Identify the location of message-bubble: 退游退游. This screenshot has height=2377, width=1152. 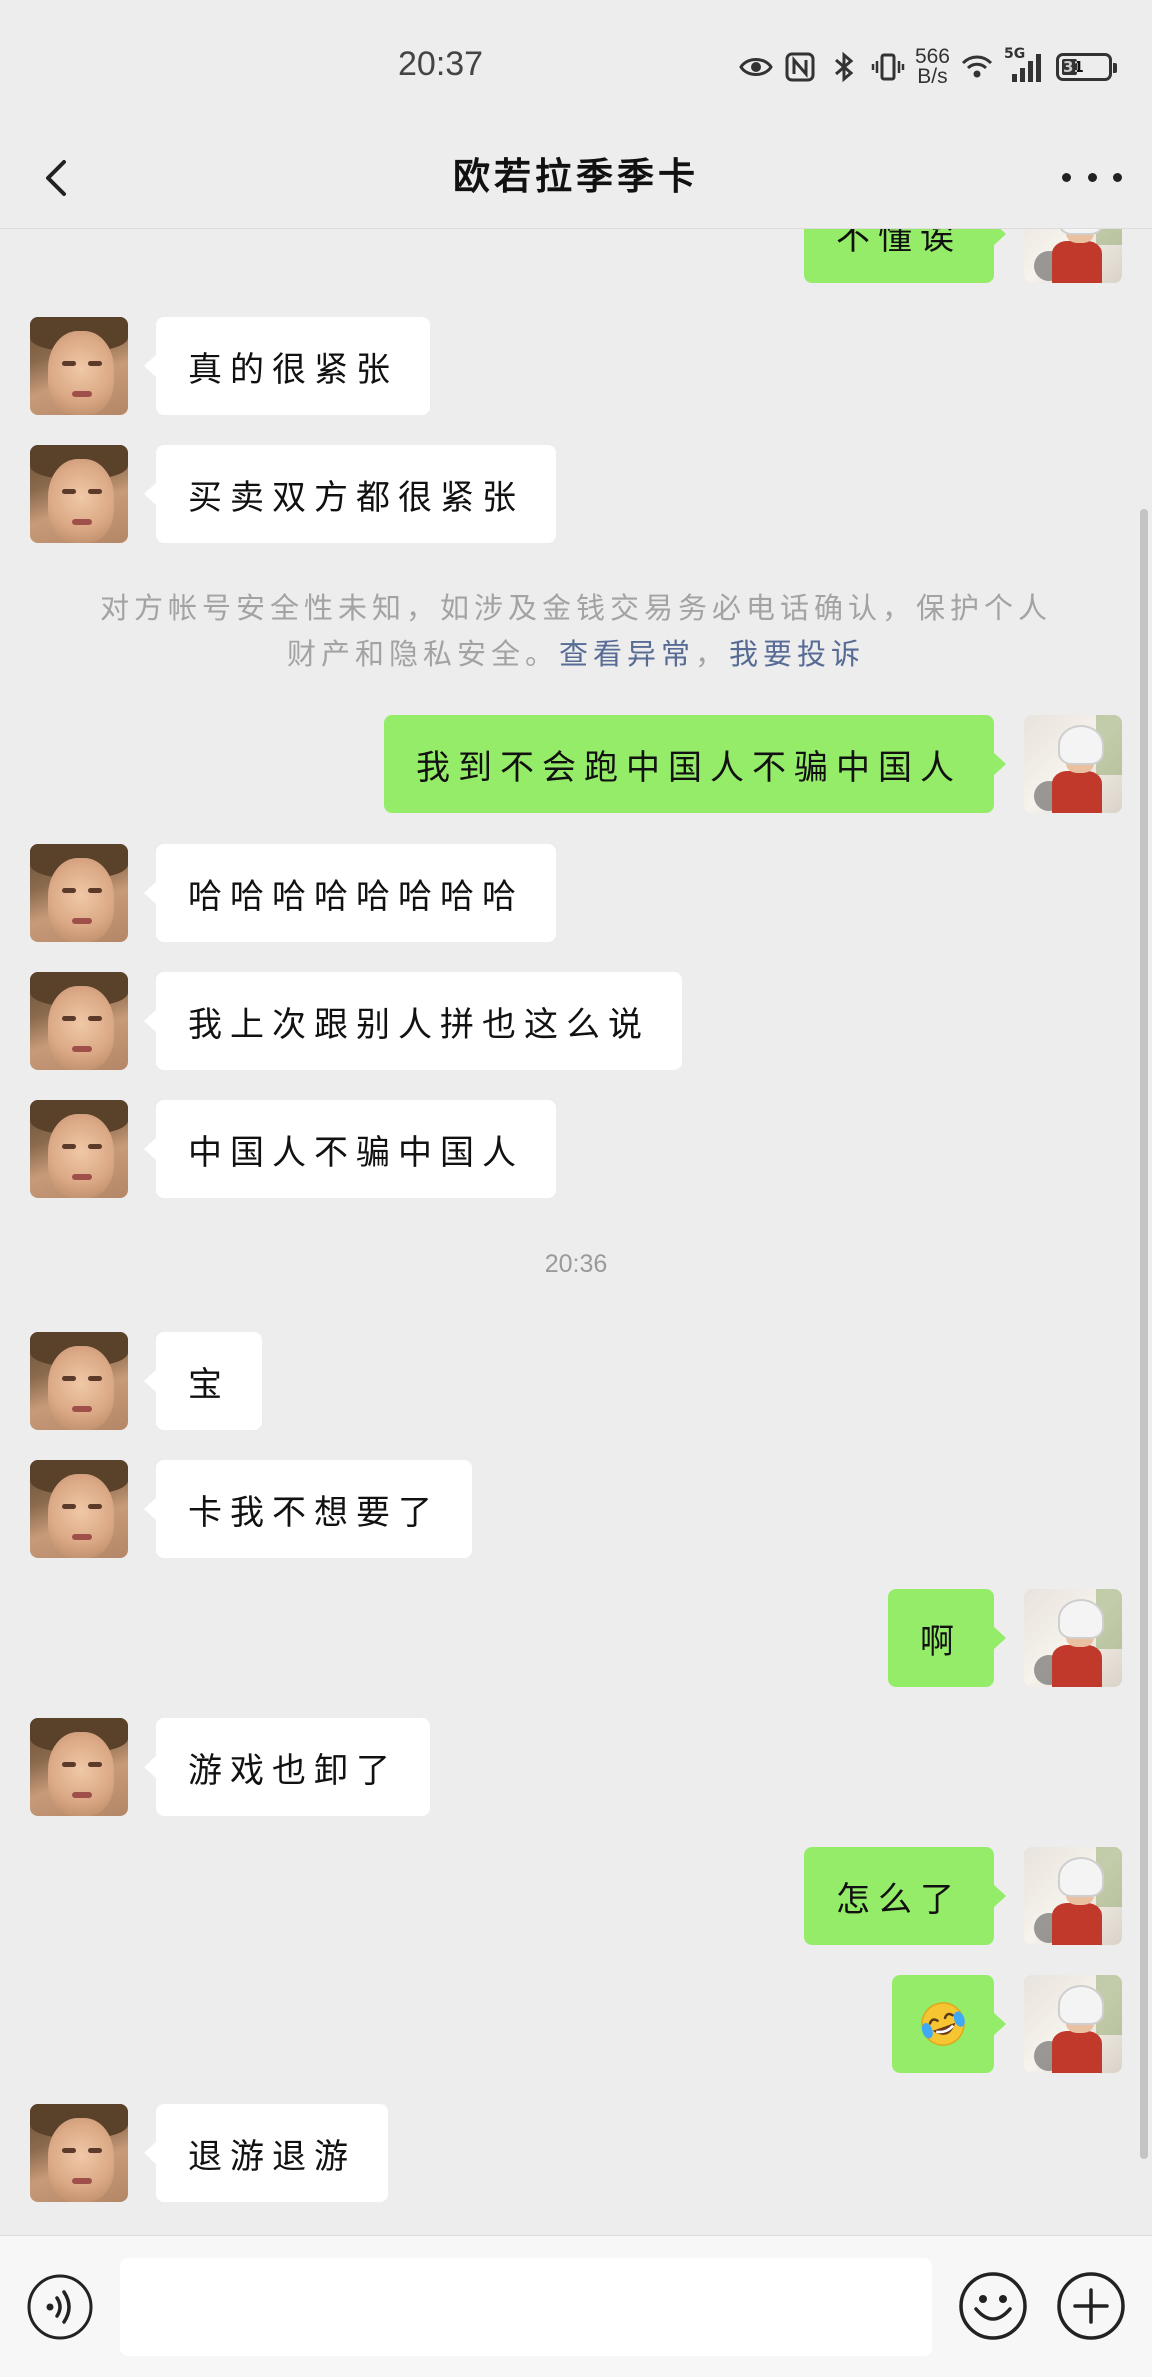
(266, 2153).